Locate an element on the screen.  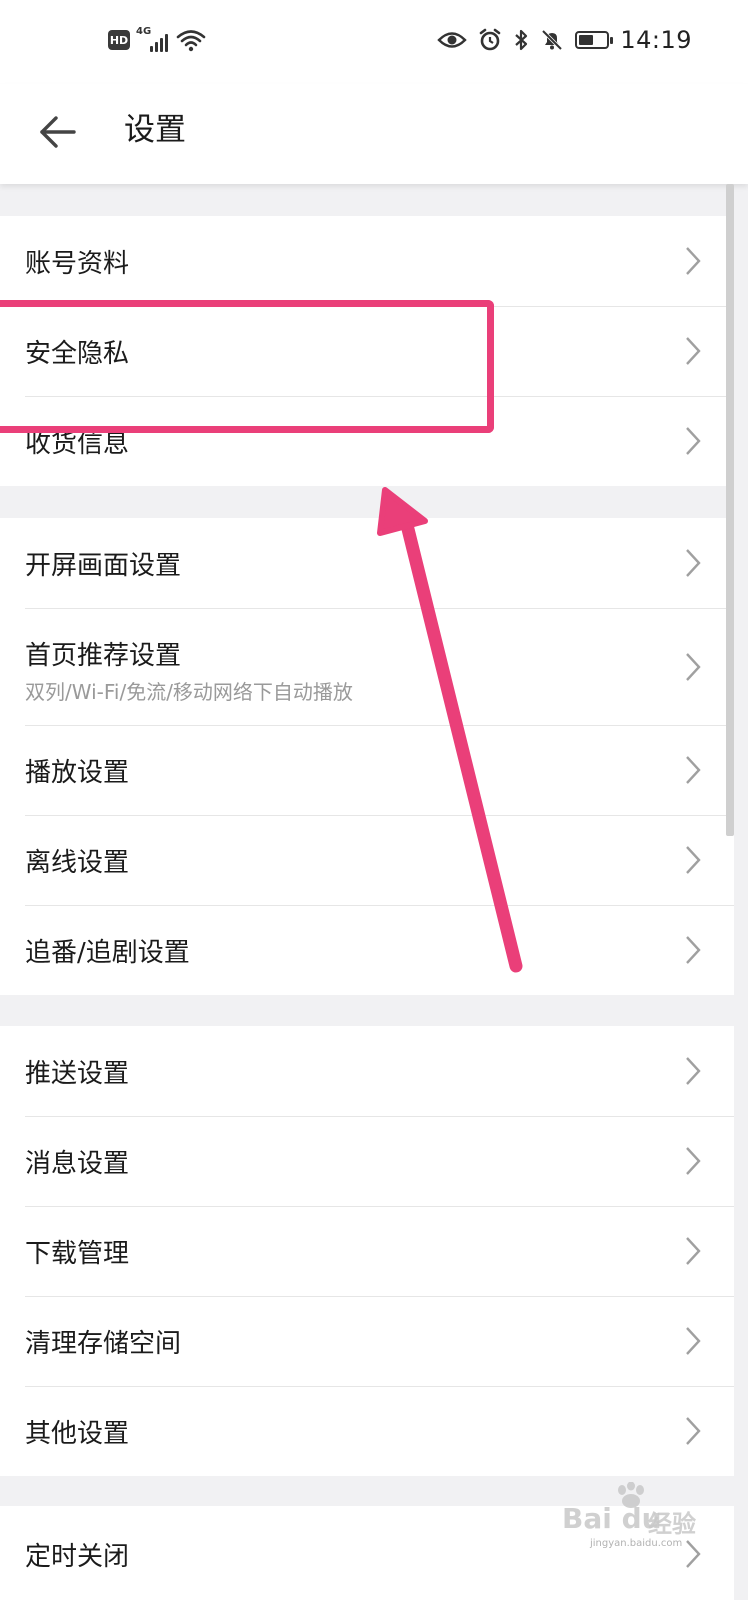
watermark-brand: Bai du is located at coordinates (612, 1518).